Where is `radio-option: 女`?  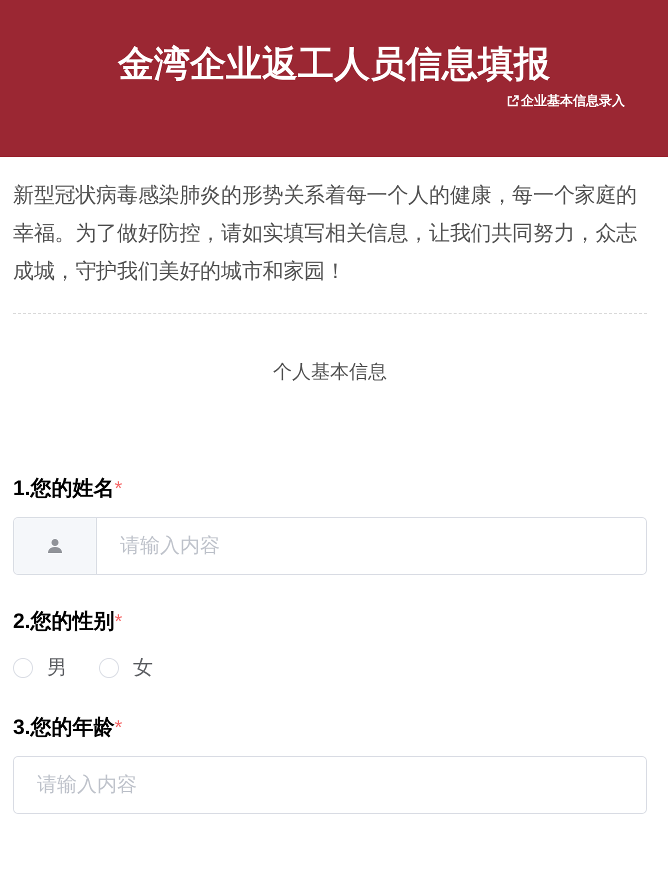 radio-option: 女 is located at coordinates (126, 667).